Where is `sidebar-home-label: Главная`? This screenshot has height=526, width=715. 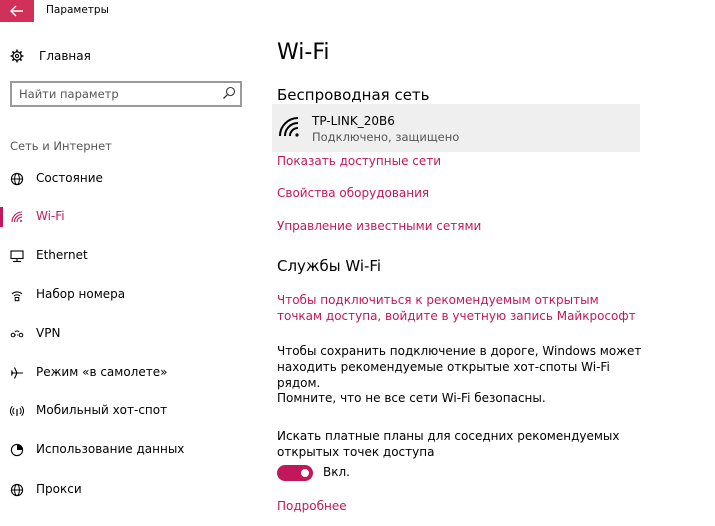
sidebar-home-label: Главная is located at coordinates (65, 56).